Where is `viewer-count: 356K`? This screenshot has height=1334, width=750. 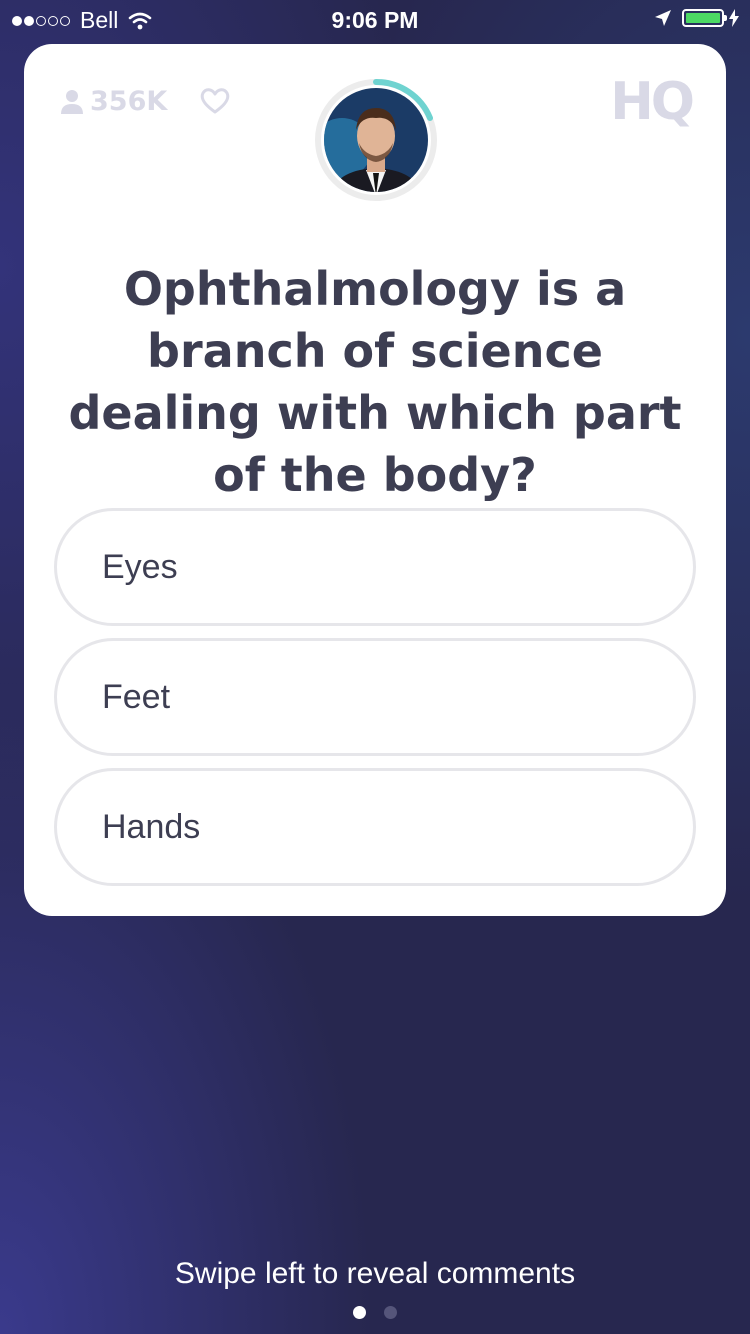 viewer-count: 356K is located at coordinates (113, 101).